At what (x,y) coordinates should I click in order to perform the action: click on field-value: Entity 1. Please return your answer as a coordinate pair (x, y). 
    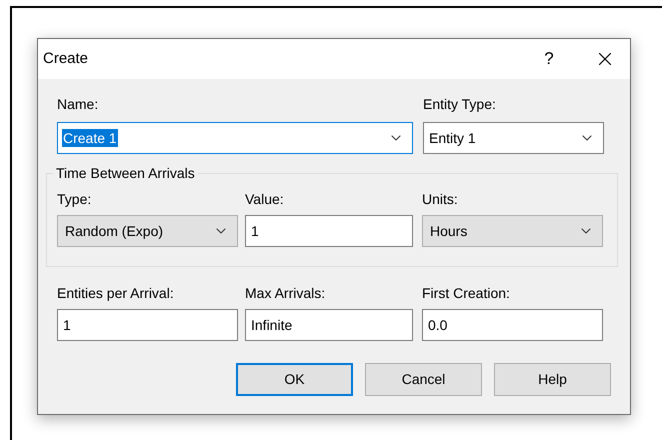
    Looking at the image, I should click on (452, 138).